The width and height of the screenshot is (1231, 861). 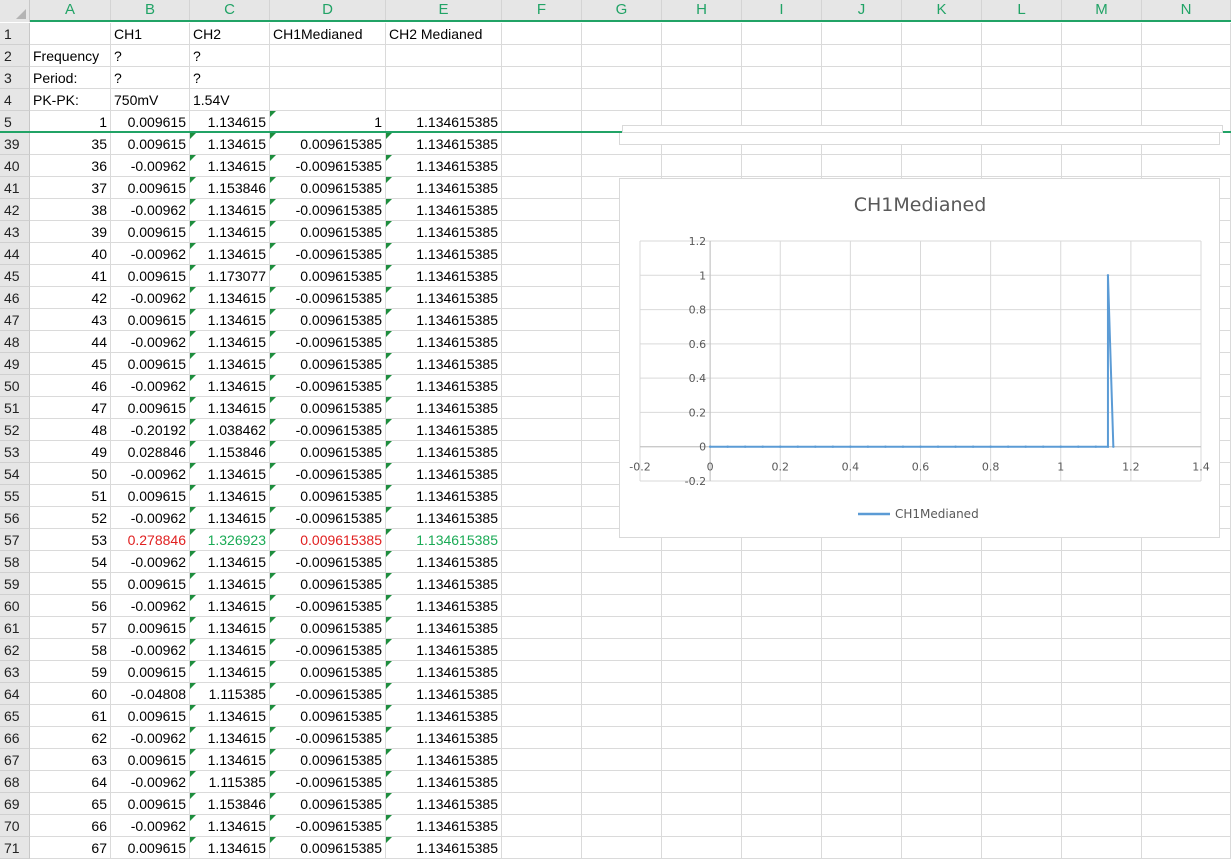 What do you see at coordinates (444, 606) in the screenshot?
I see `cell-e60: 1.134615385` at bounding box center [444, 606].